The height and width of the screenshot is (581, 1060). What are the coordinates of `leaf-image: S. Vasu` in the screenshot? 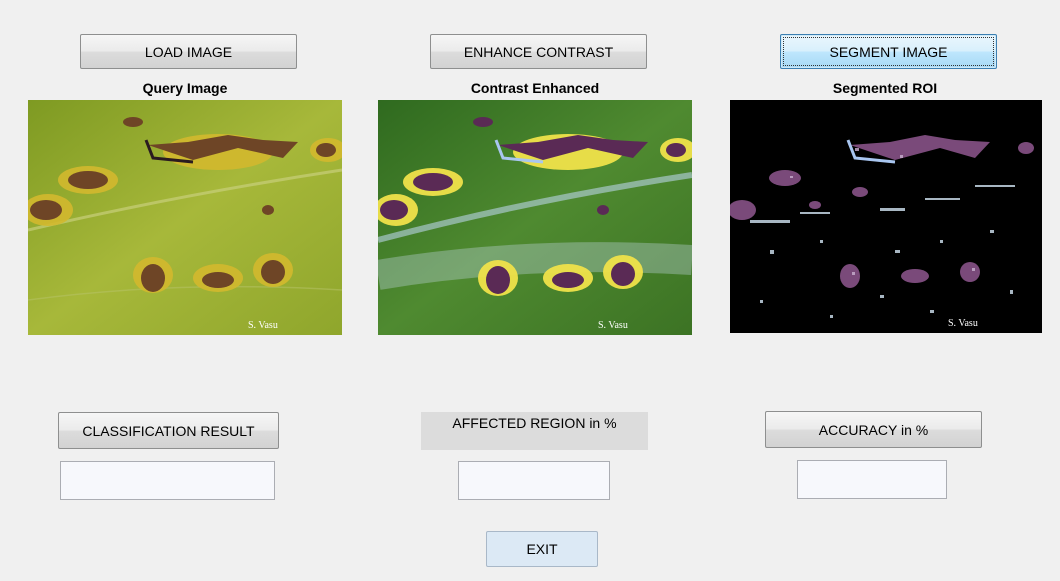 It's located at (185, 217).